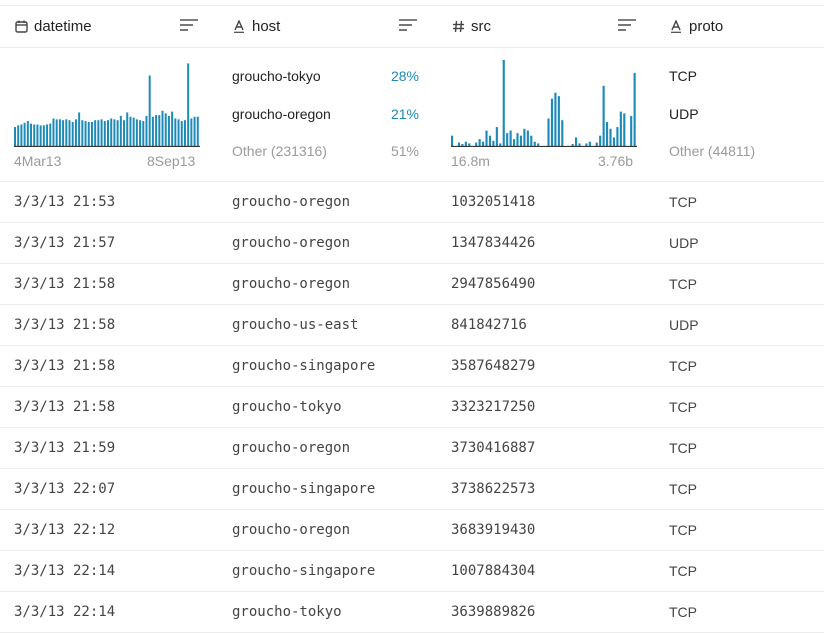 This screenshot has height=633, width=824. What do you see at coordinates (412, 530) in the screenshot?
I see `table-row: 3/3/13 22:12 groucho-oregon 3683919430 TCP` at bounding box center [412, 530].